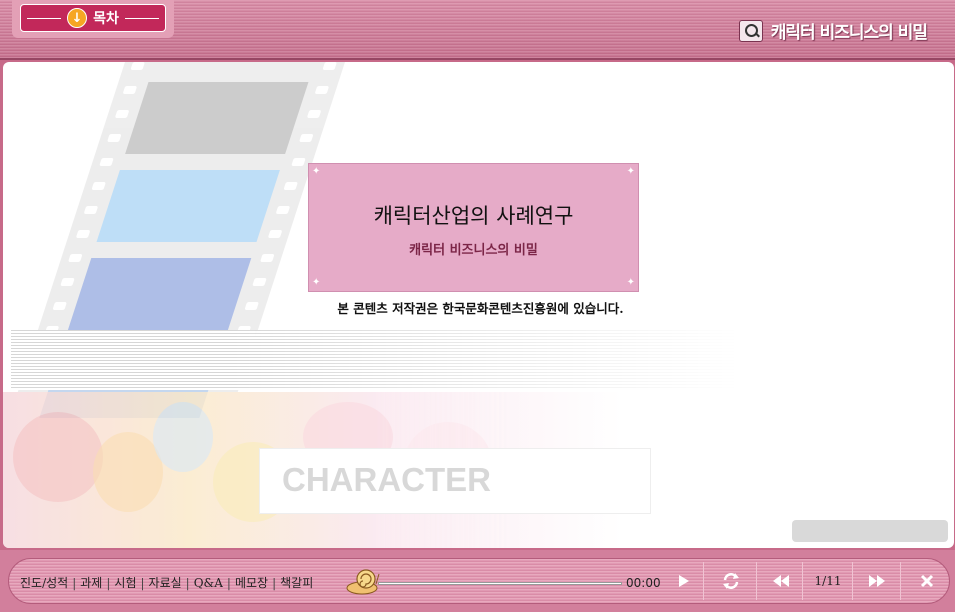  I want to click on lesson-title: 캐릭터산업의 사례연구, so click(473, 216).